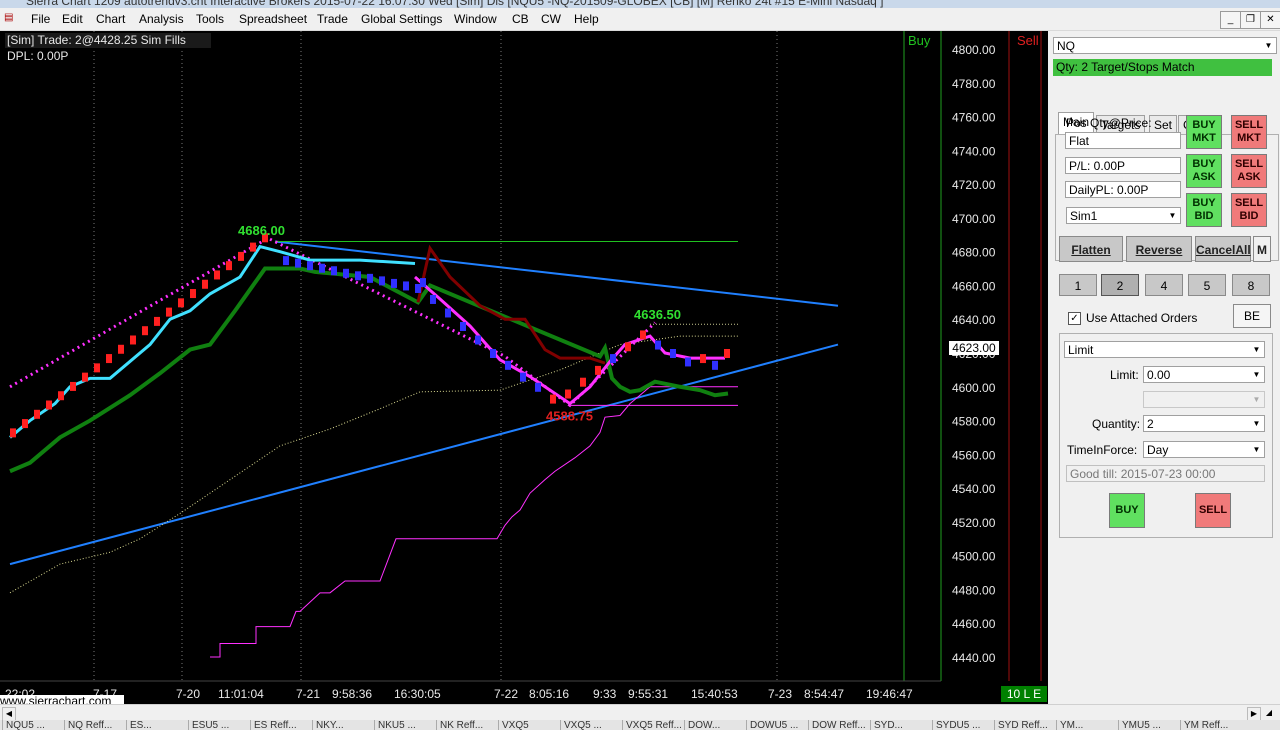 The height and width of the screenshot is (730, 1280). Describe the element at coordinates (1165, 45) in the screenshot. I see `symbol-select: NQ ▼` at that location.